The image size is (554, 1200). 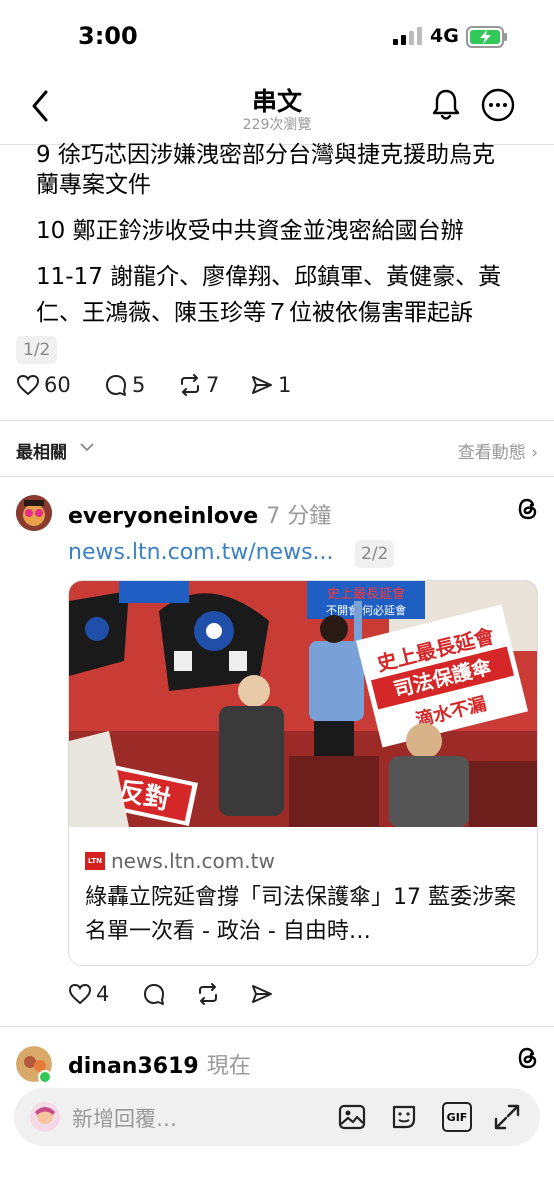 I want to click on sign-small-text-2: 不開會 何必延會, so click(x=366, y=610).